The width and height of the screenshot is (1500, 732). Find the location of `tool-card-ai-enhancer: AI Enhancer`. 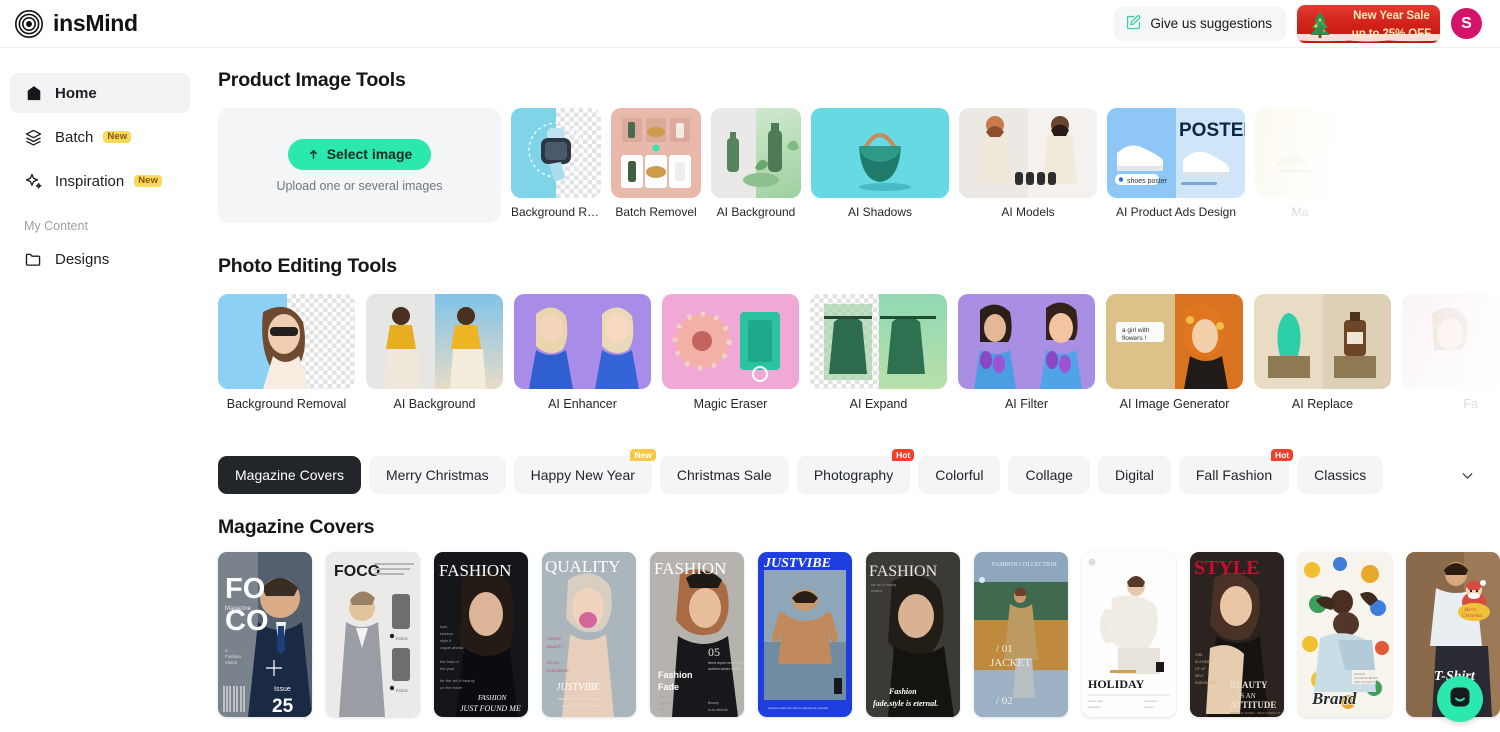

tool-card-ai-enhancer: AI Enhancer is located at coordinates (582, 352).